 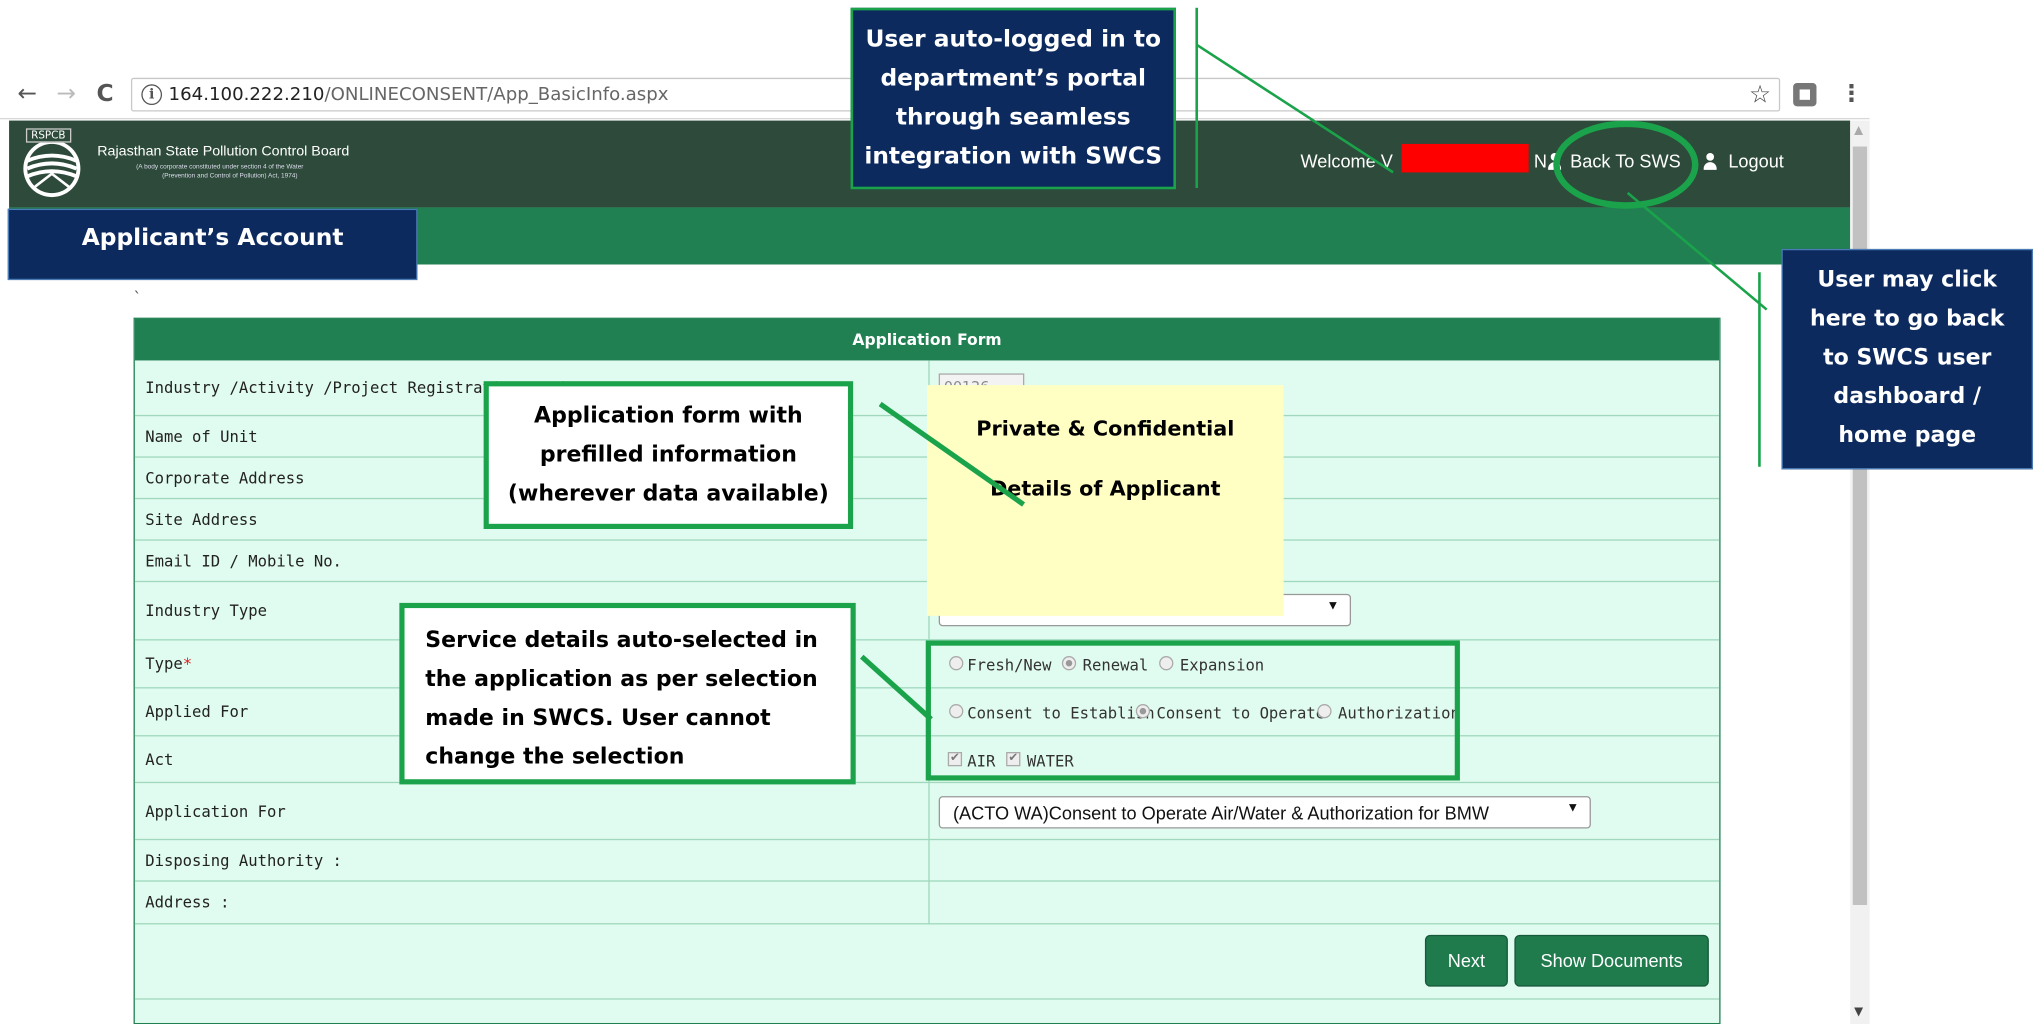 What do you see at coordinates (197, 711) in the screenshot?
I see `row-label: Applied For` at bounding box center [197, 711].